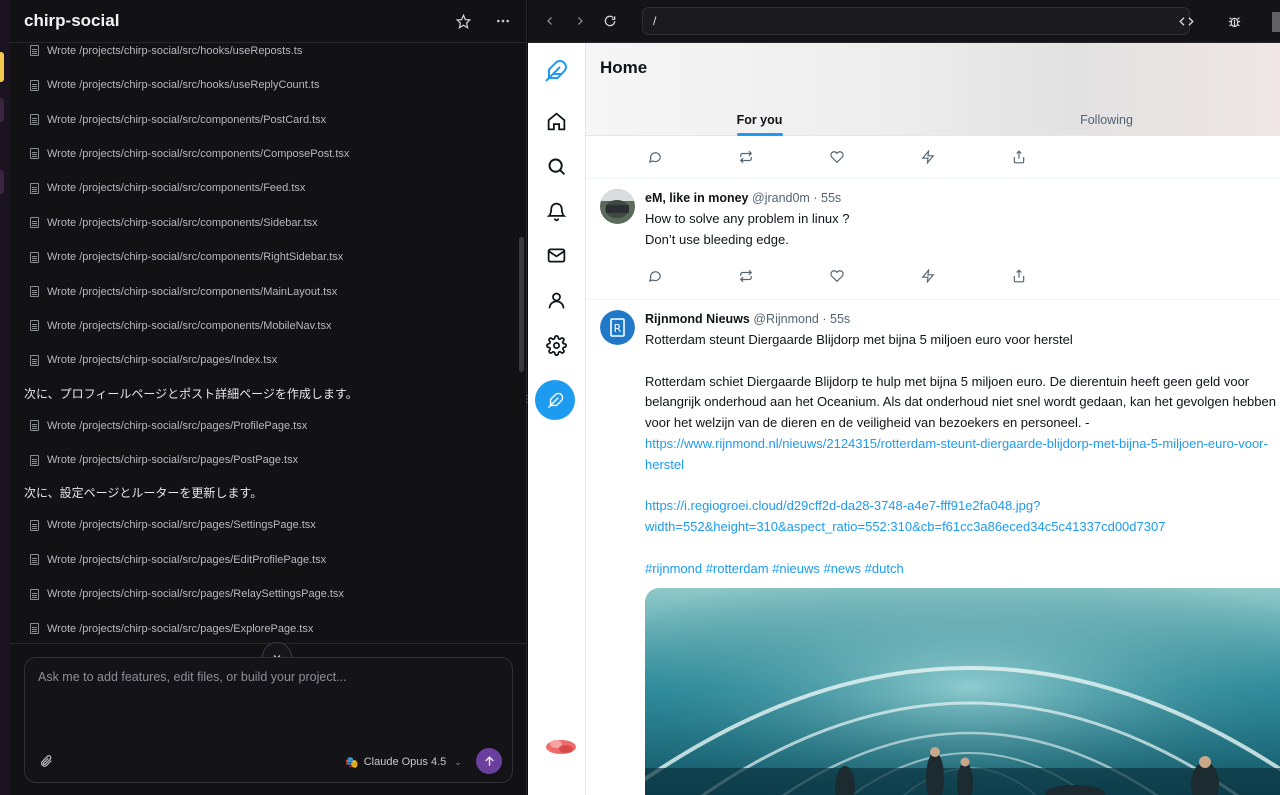 This screenshot has width=1280, height=795. What do you see at coordinates (556, 211) in the screenshot?
I see `bell-icon` at bounding box center [556, 211].